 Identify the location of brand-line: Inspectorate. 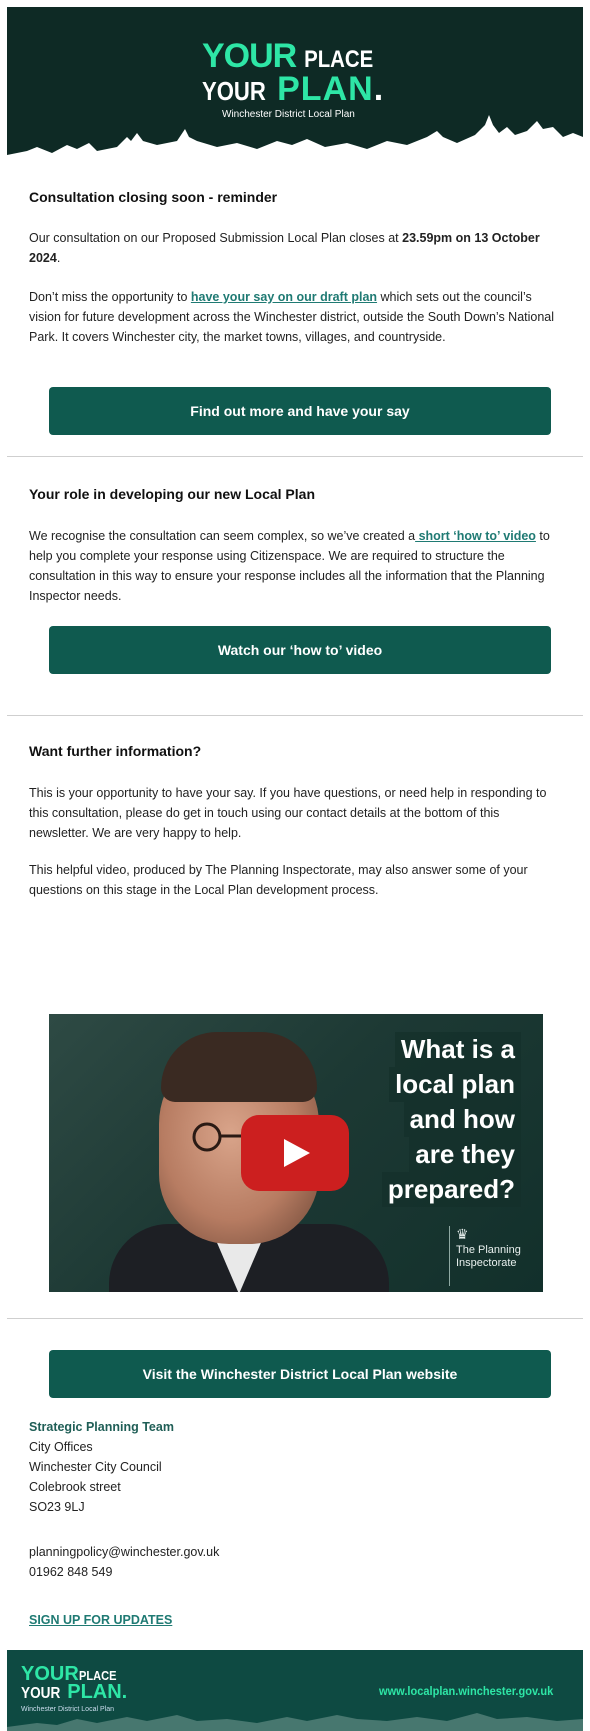
(486, 1263).